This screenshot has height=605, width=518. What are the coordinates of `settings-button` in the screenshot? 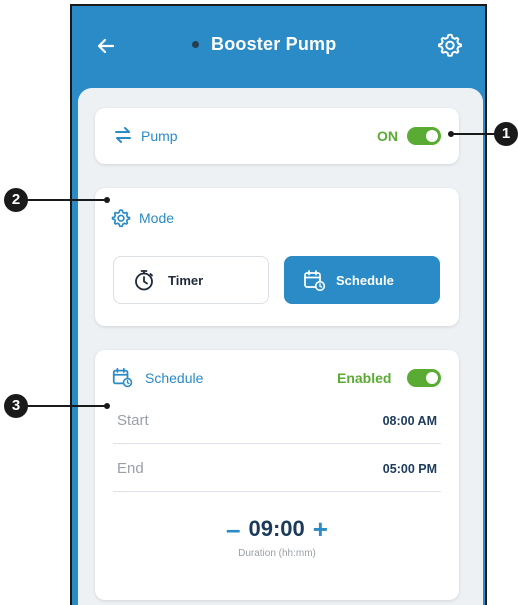 It's located at (450, 45).